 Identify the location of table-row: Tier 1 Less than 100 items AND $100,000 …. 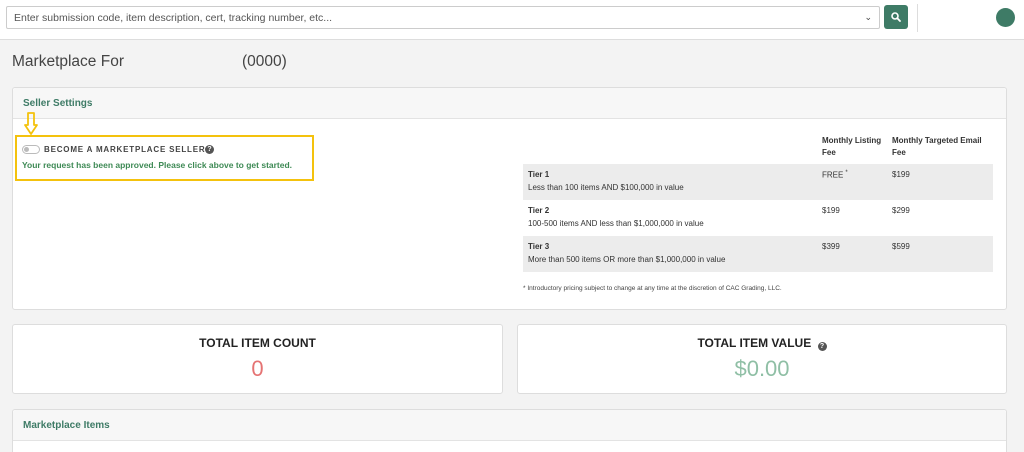
(758, 182).